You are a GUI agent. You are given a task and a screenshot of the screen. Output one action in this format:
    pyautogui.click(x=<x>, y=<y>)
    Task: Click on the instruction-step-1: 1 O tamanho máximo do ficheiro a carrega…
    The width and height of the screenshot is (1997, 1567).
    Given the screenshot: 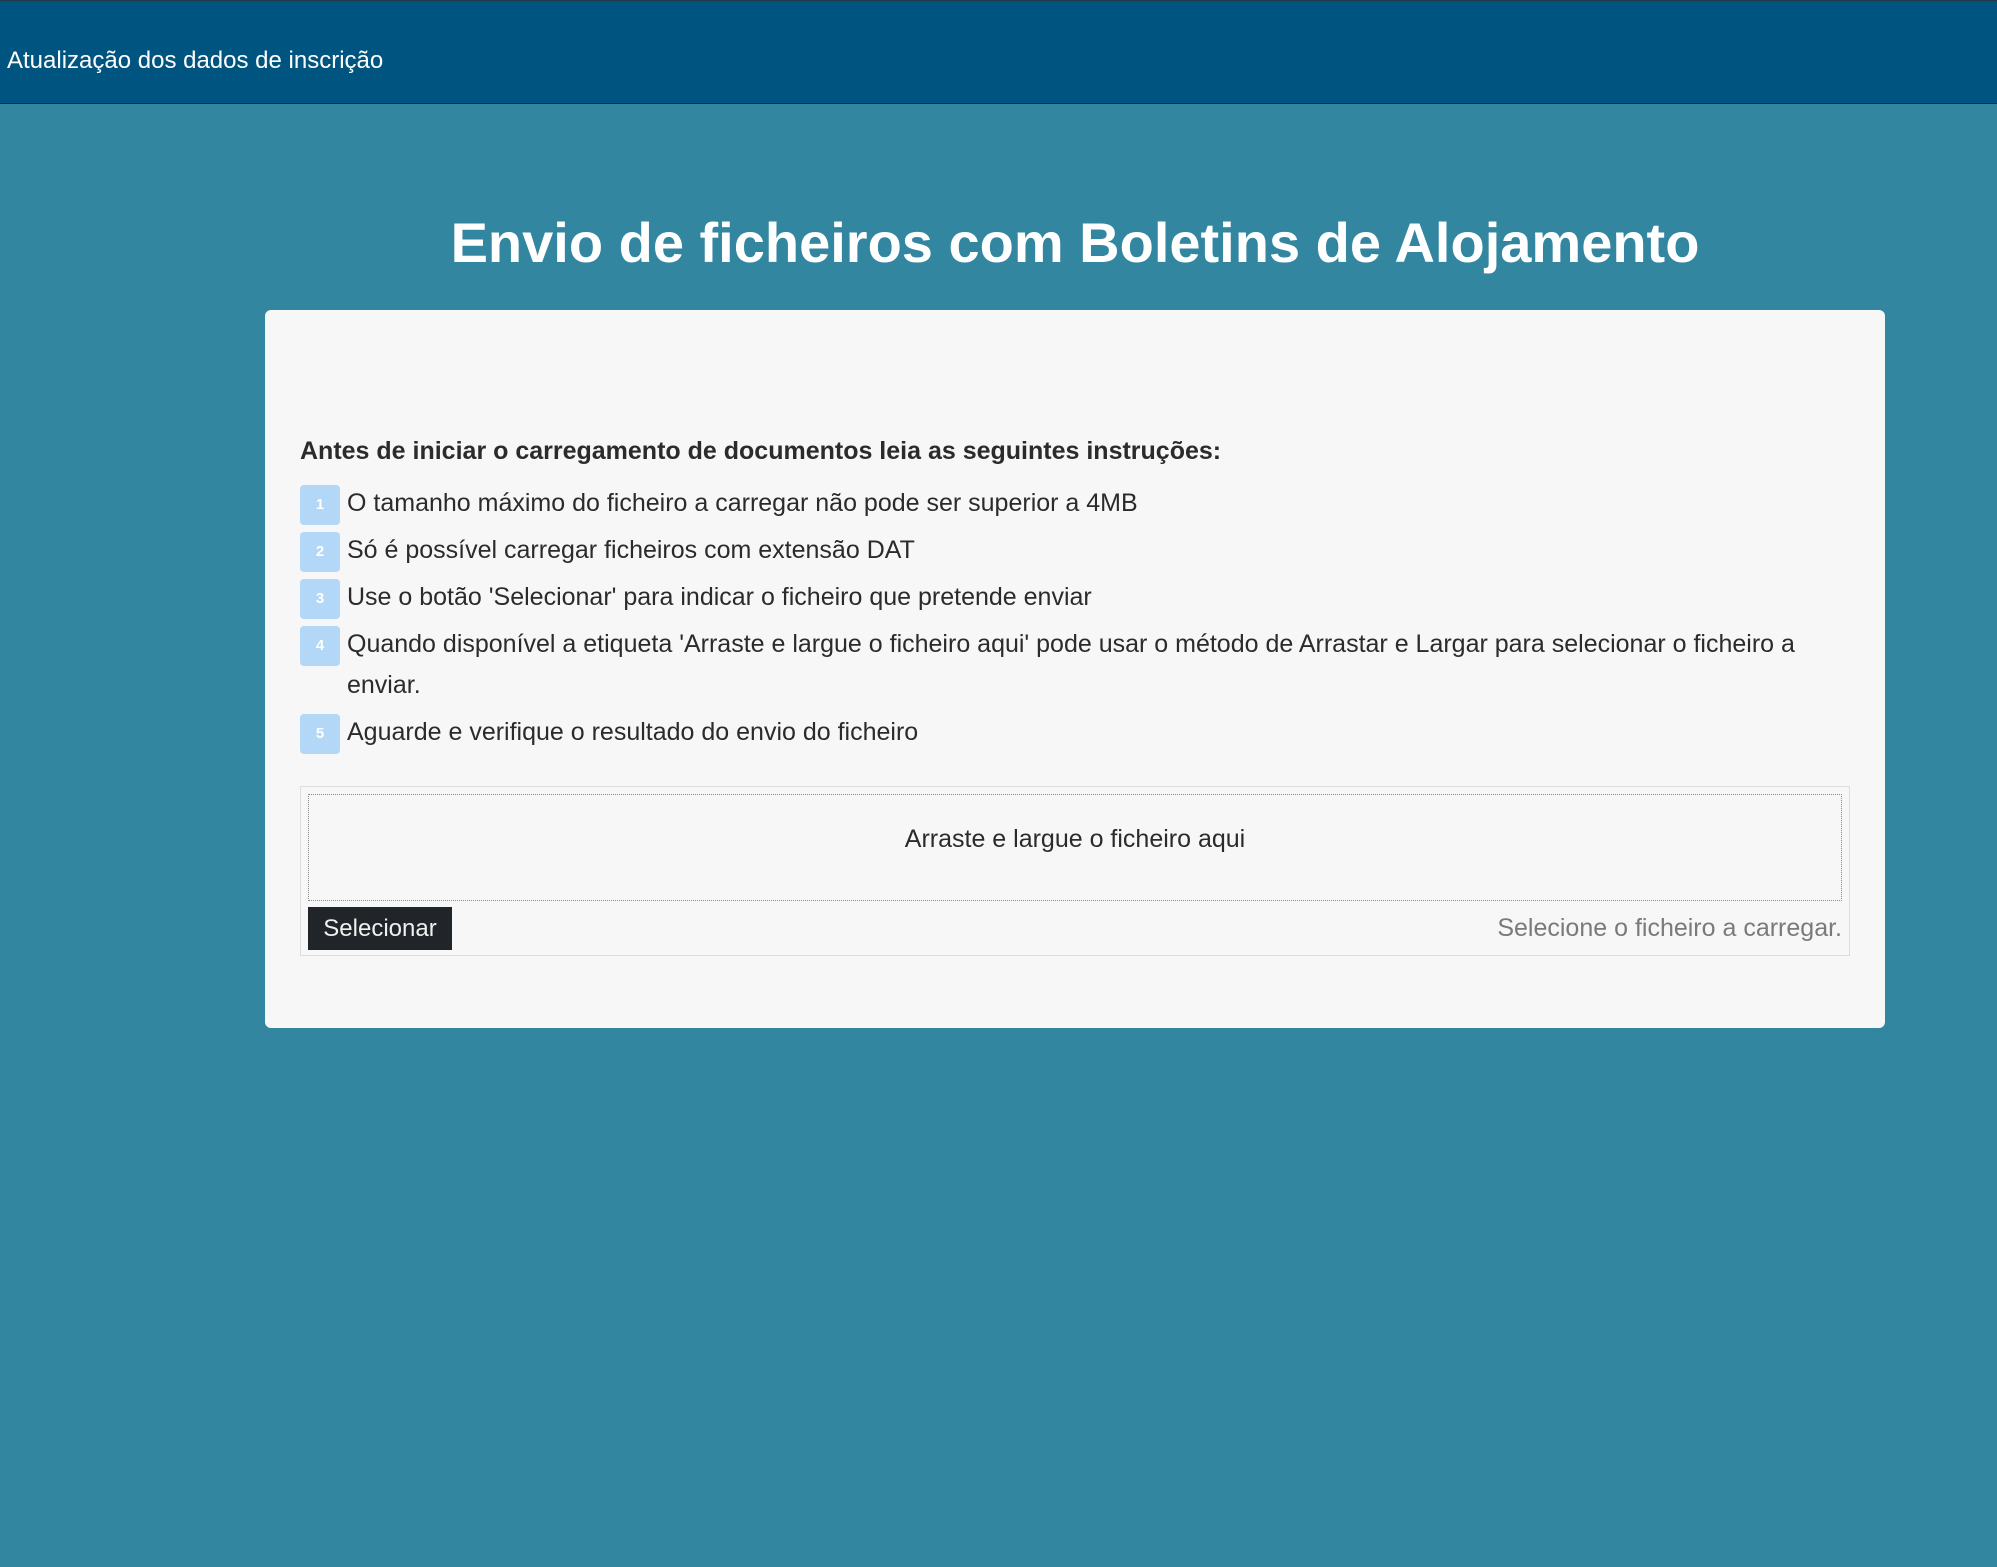 What is the action you would take?
    pyautogui.click(x=1080, y=504)
    